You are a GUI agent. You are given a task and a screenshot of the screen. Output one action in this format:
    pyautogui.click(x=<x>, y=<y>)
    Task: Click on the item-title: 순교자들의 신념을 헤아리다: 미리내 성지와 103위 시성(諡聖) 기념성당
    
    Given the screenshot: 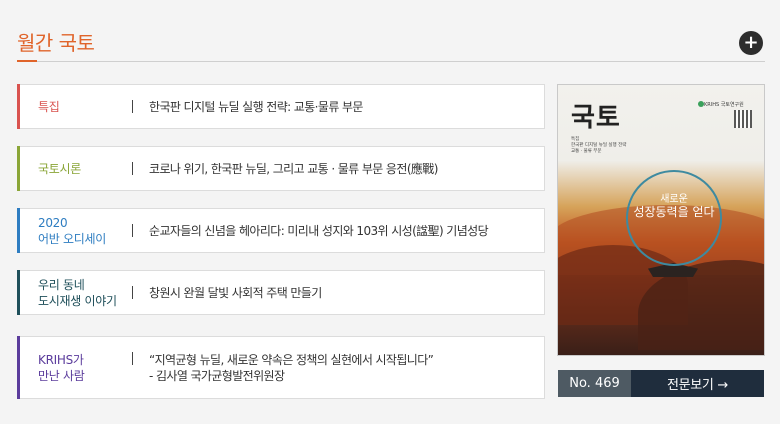 What is the action you would take?
    pyautogui.click(x=319, y=230)
    